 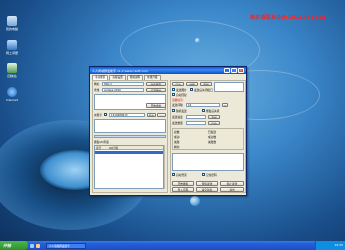 I want to click on taskbar: 开始 人人商城群发助手 19:35, so click(x=172, y=245).